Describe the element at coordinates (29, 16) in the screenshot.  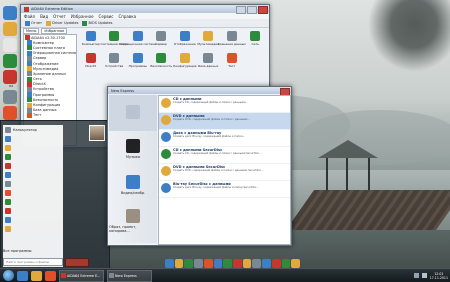
I see `menu-item: Файл` at that location.